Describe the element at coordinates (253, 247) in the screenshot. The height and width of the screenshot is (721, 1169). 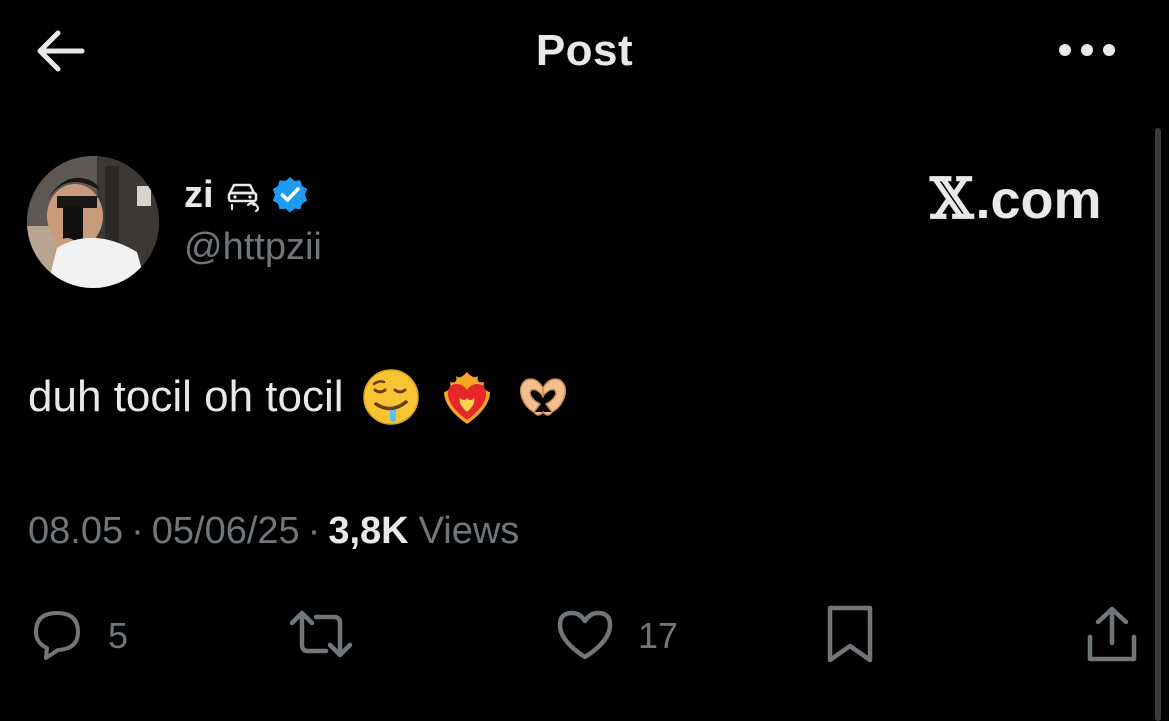
I see `author-handle: @httpzii` at that location.